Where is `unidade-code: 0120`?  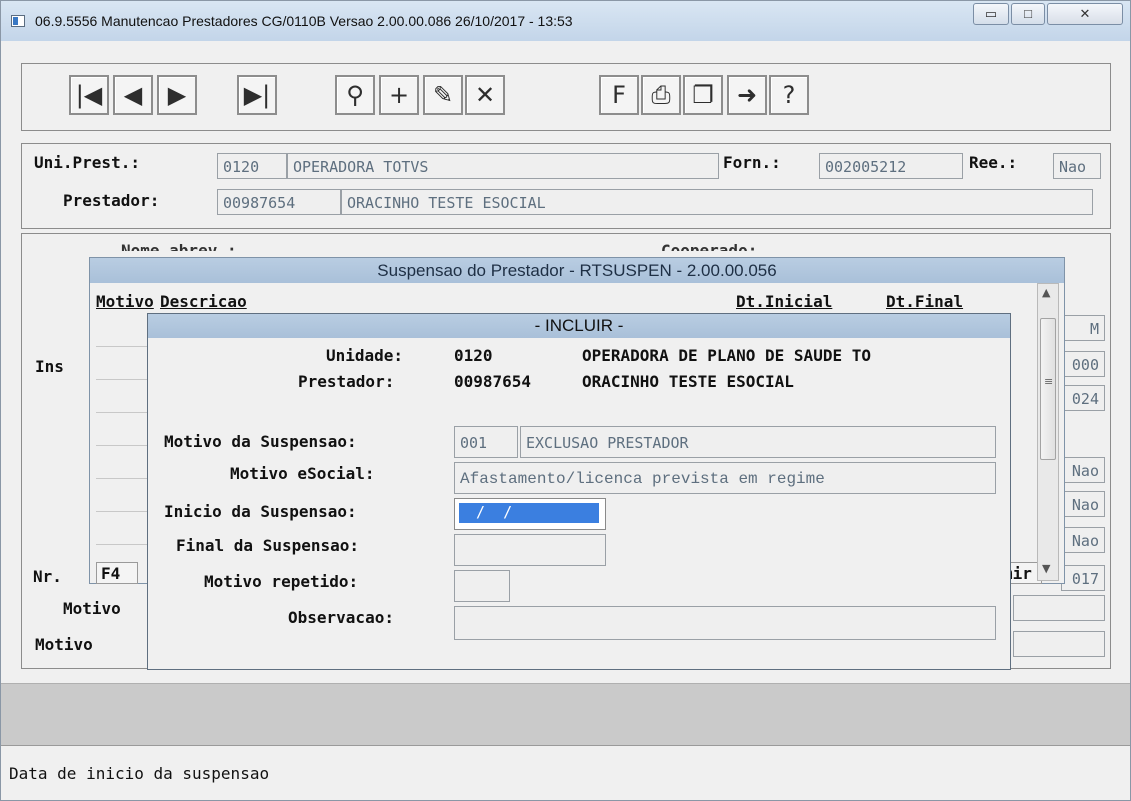
unidade-code: 0120 is located at coordinates (473, 355).